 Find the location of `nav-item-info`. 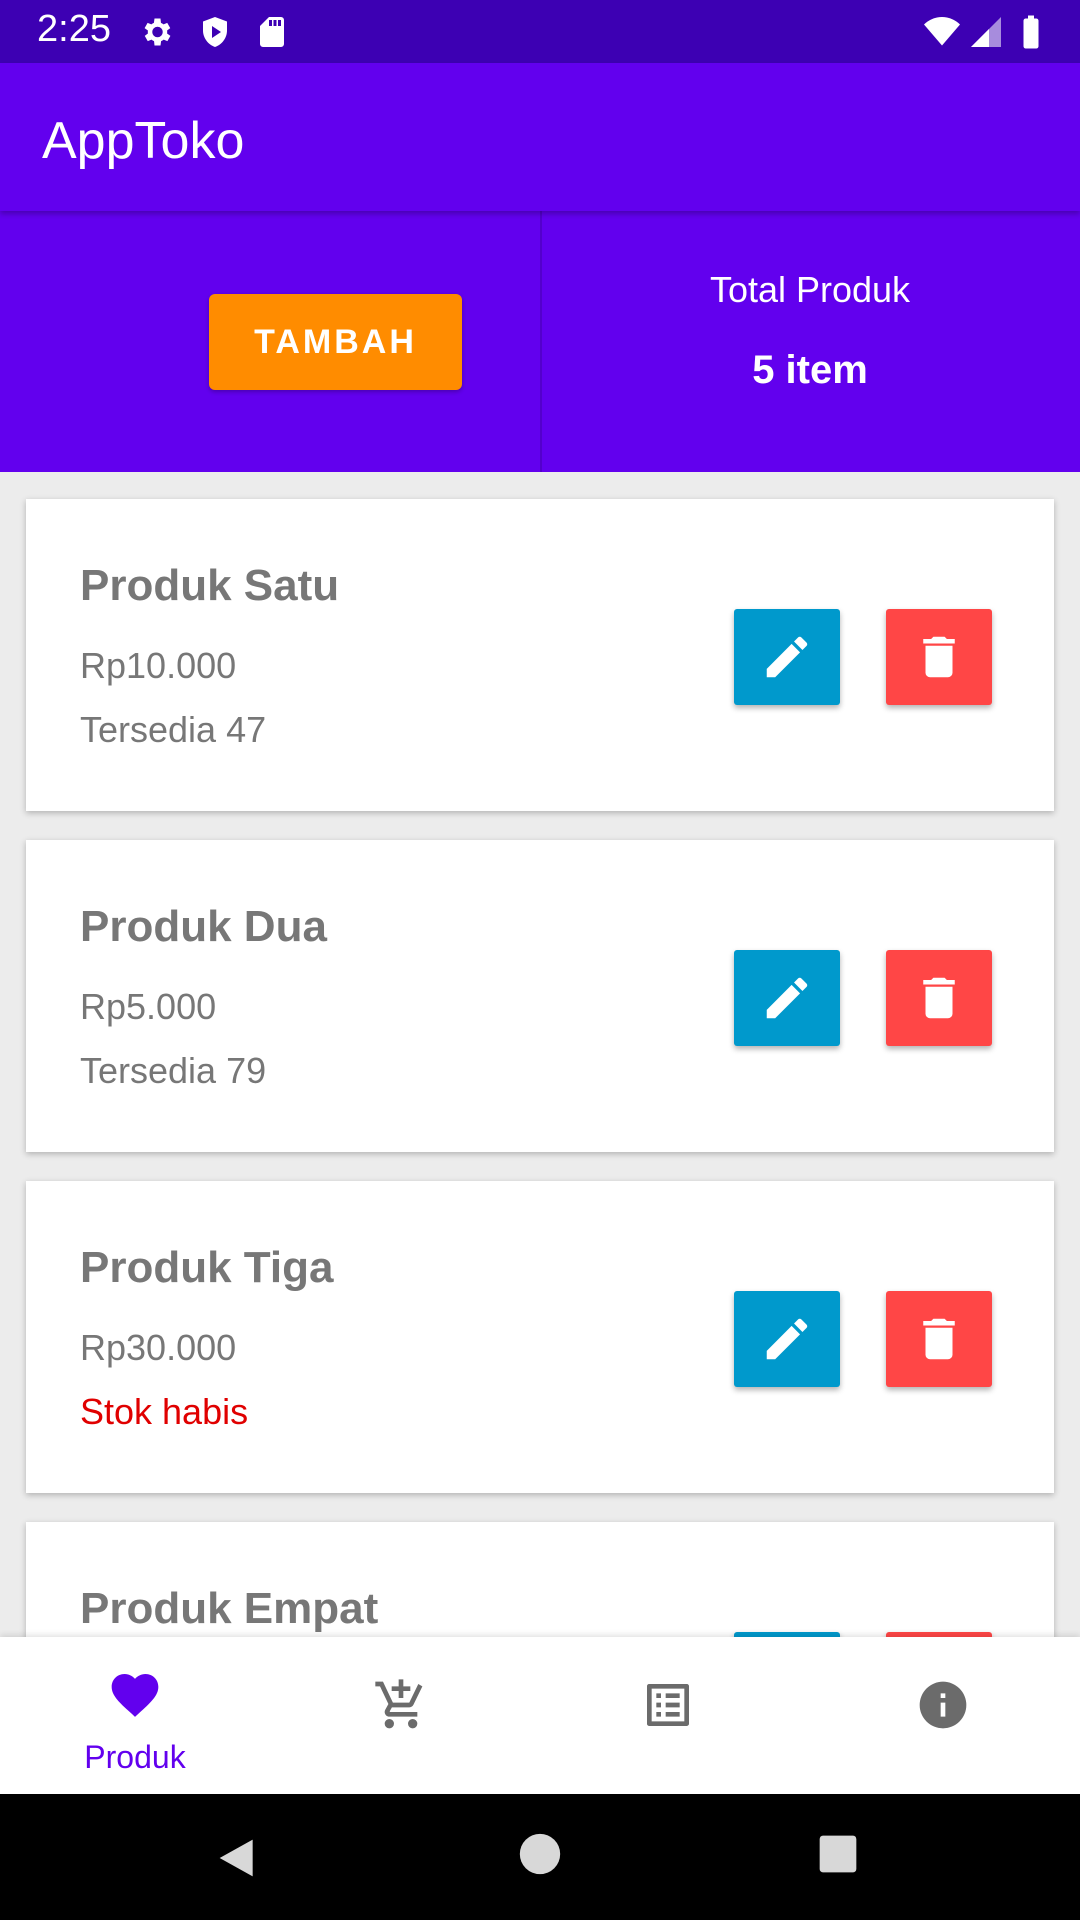

nav-item-info is located at coordinates (945, 1715).